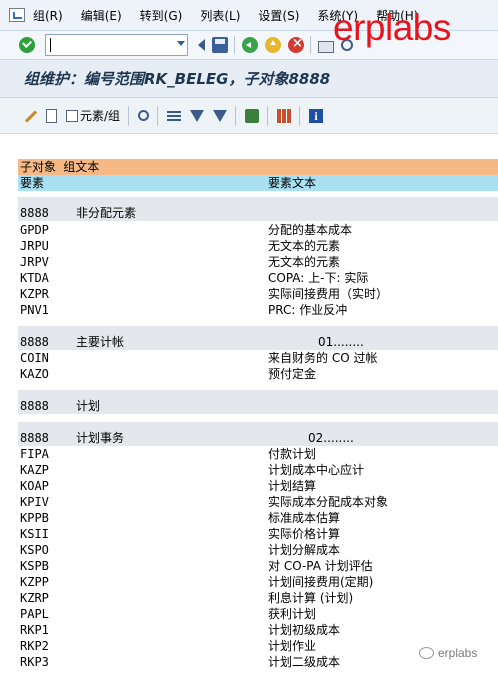 This screenshot has width=498, height=677. What do you see at coordinates (258, 502) in the screenshot?
I see `list-item: KPIV 实际成本分配成本对象` at bounding box center [258, 502].